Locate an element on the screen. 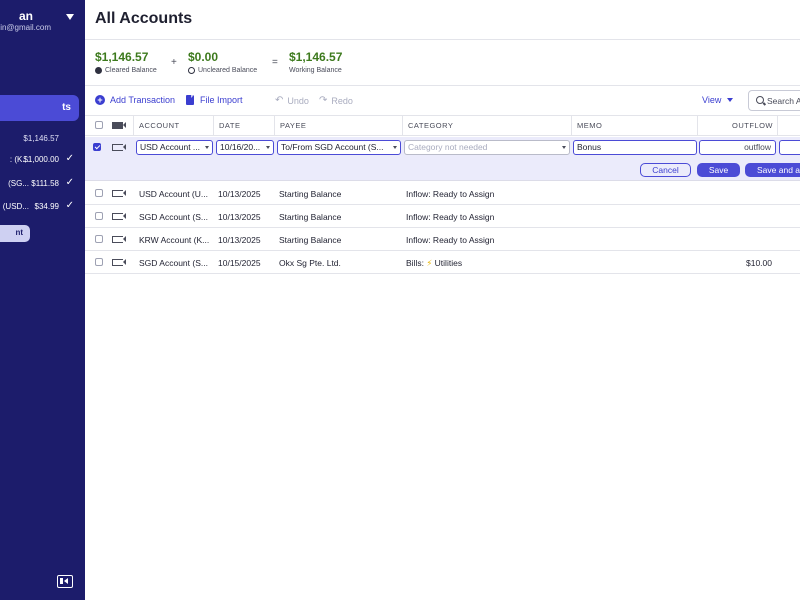 This screenshot has width=800, height=600. plus-sign: + is located at coordinates (174, 62).